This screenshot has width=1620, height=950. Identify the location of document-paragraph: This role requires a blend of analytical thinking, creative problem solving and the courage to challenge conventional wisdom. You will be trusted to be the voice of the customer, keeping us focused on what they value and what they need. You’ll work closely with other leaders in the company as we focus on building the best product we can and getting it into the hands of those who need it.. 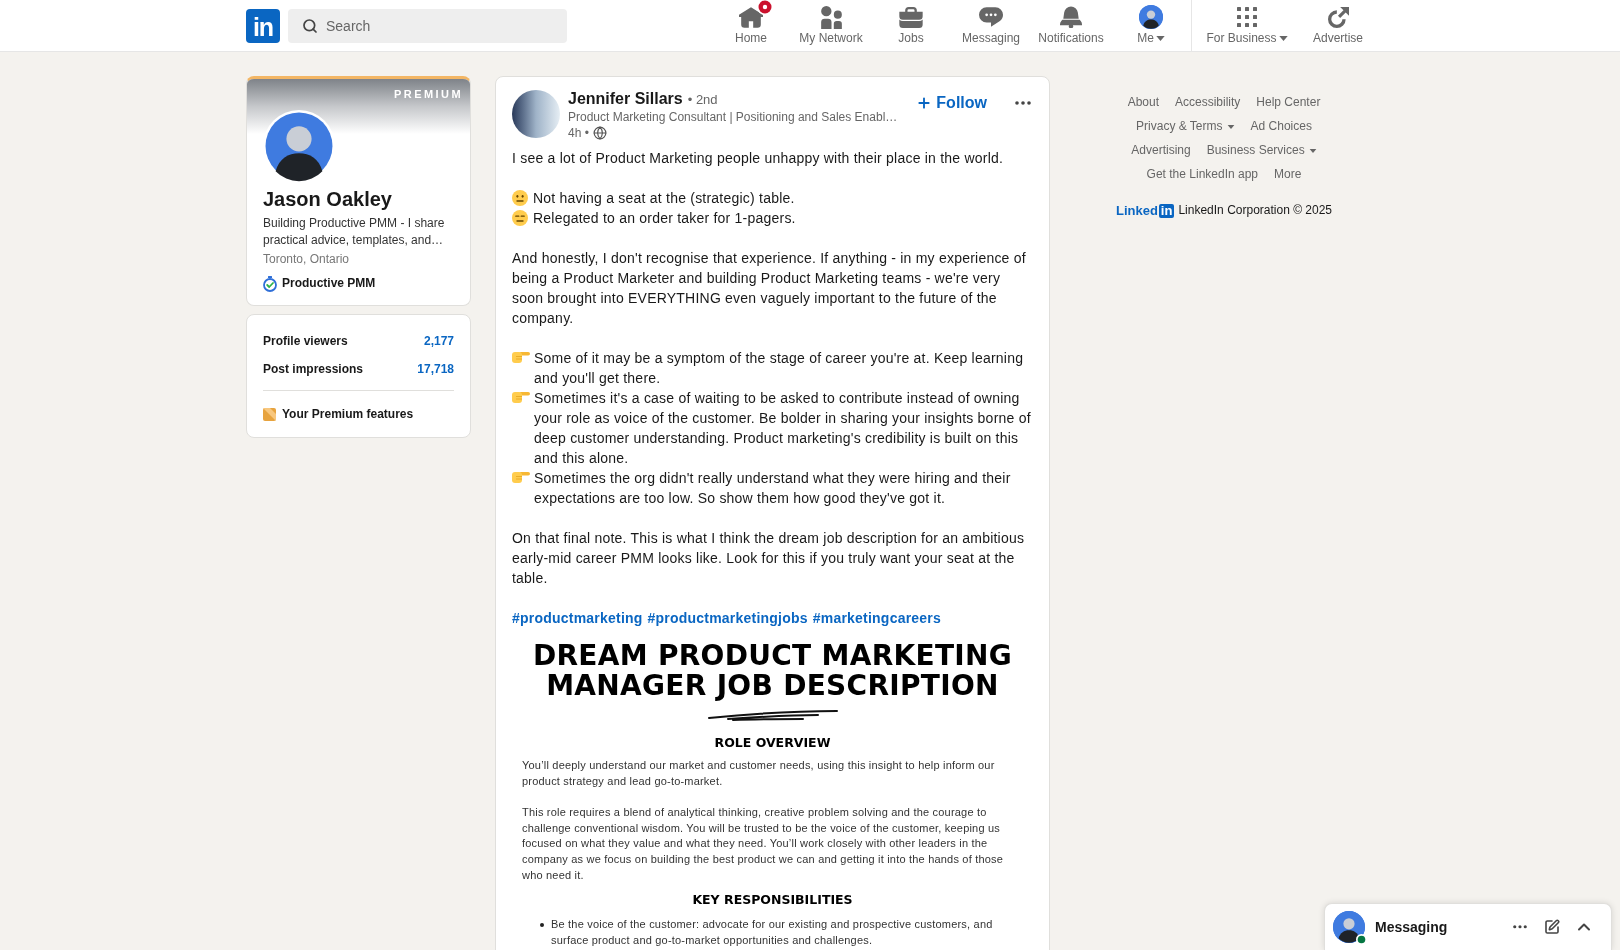
(763, 844).